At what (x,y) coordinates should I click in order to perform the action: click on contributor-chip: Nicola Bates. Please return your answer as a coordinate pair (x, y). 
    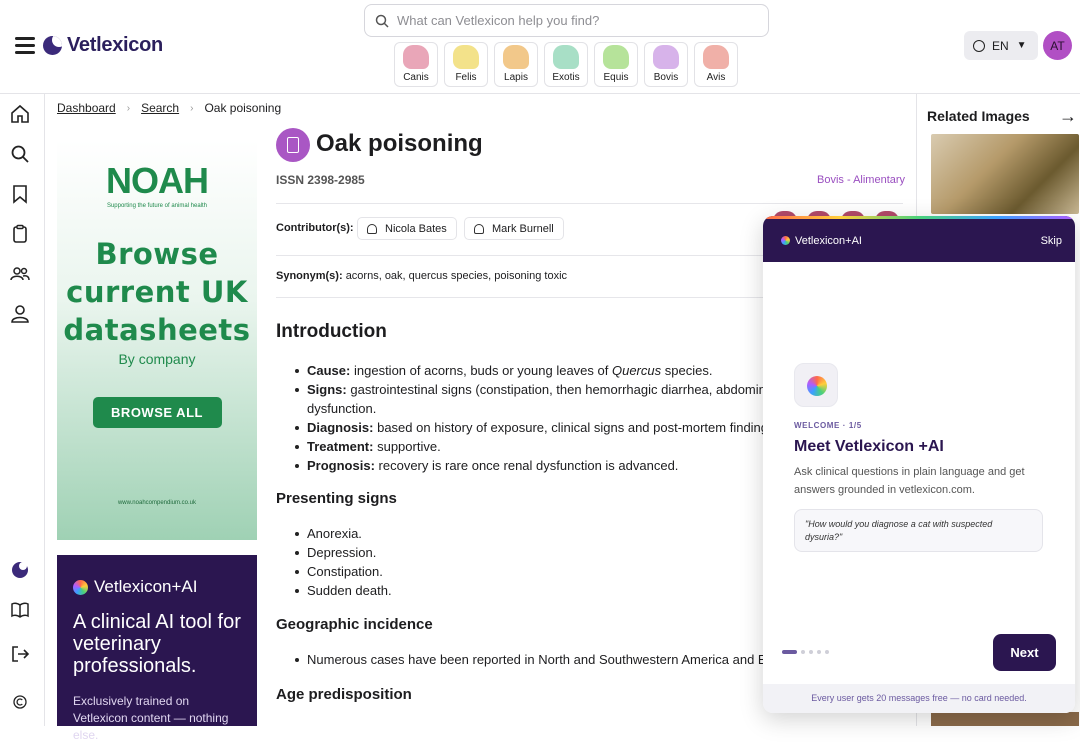
    Looking at the image, I should click on (407, 228).